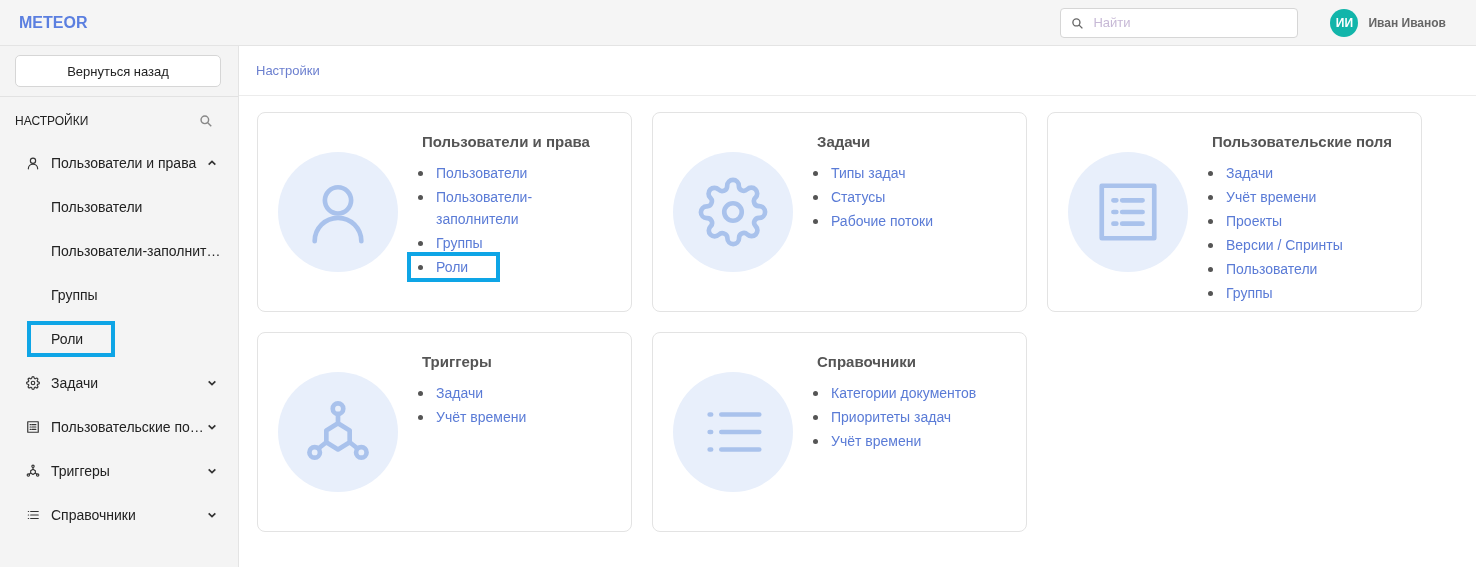  Describe the element at coordinates (88, 207) in the screenshot. I see `sidebar-item: Пользователи` at that location.